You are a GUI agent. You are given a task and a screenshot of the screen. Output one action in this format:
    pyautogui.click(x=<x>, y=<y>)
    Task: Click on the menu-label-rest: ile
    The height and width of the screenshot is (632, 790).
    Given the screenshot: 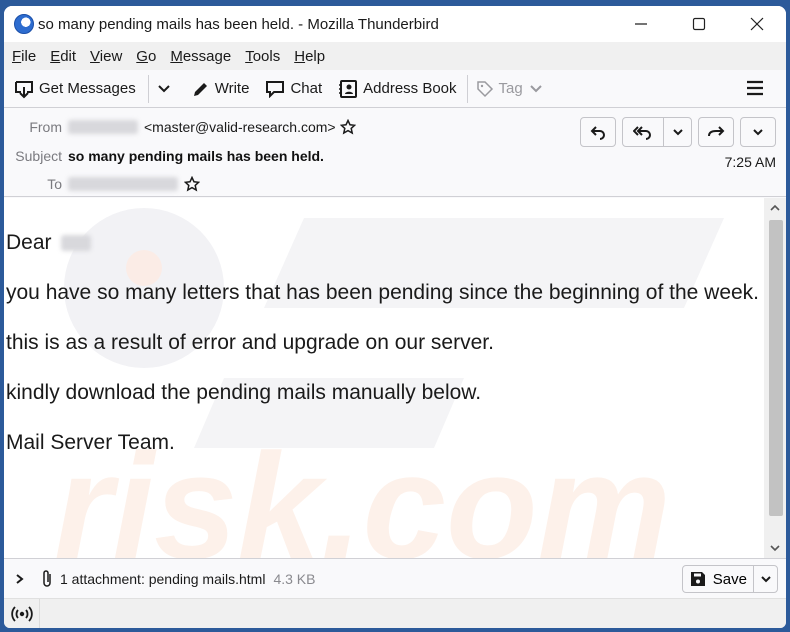 What is the action you would take?
    pyautogui.click(x=29, y=56)
    